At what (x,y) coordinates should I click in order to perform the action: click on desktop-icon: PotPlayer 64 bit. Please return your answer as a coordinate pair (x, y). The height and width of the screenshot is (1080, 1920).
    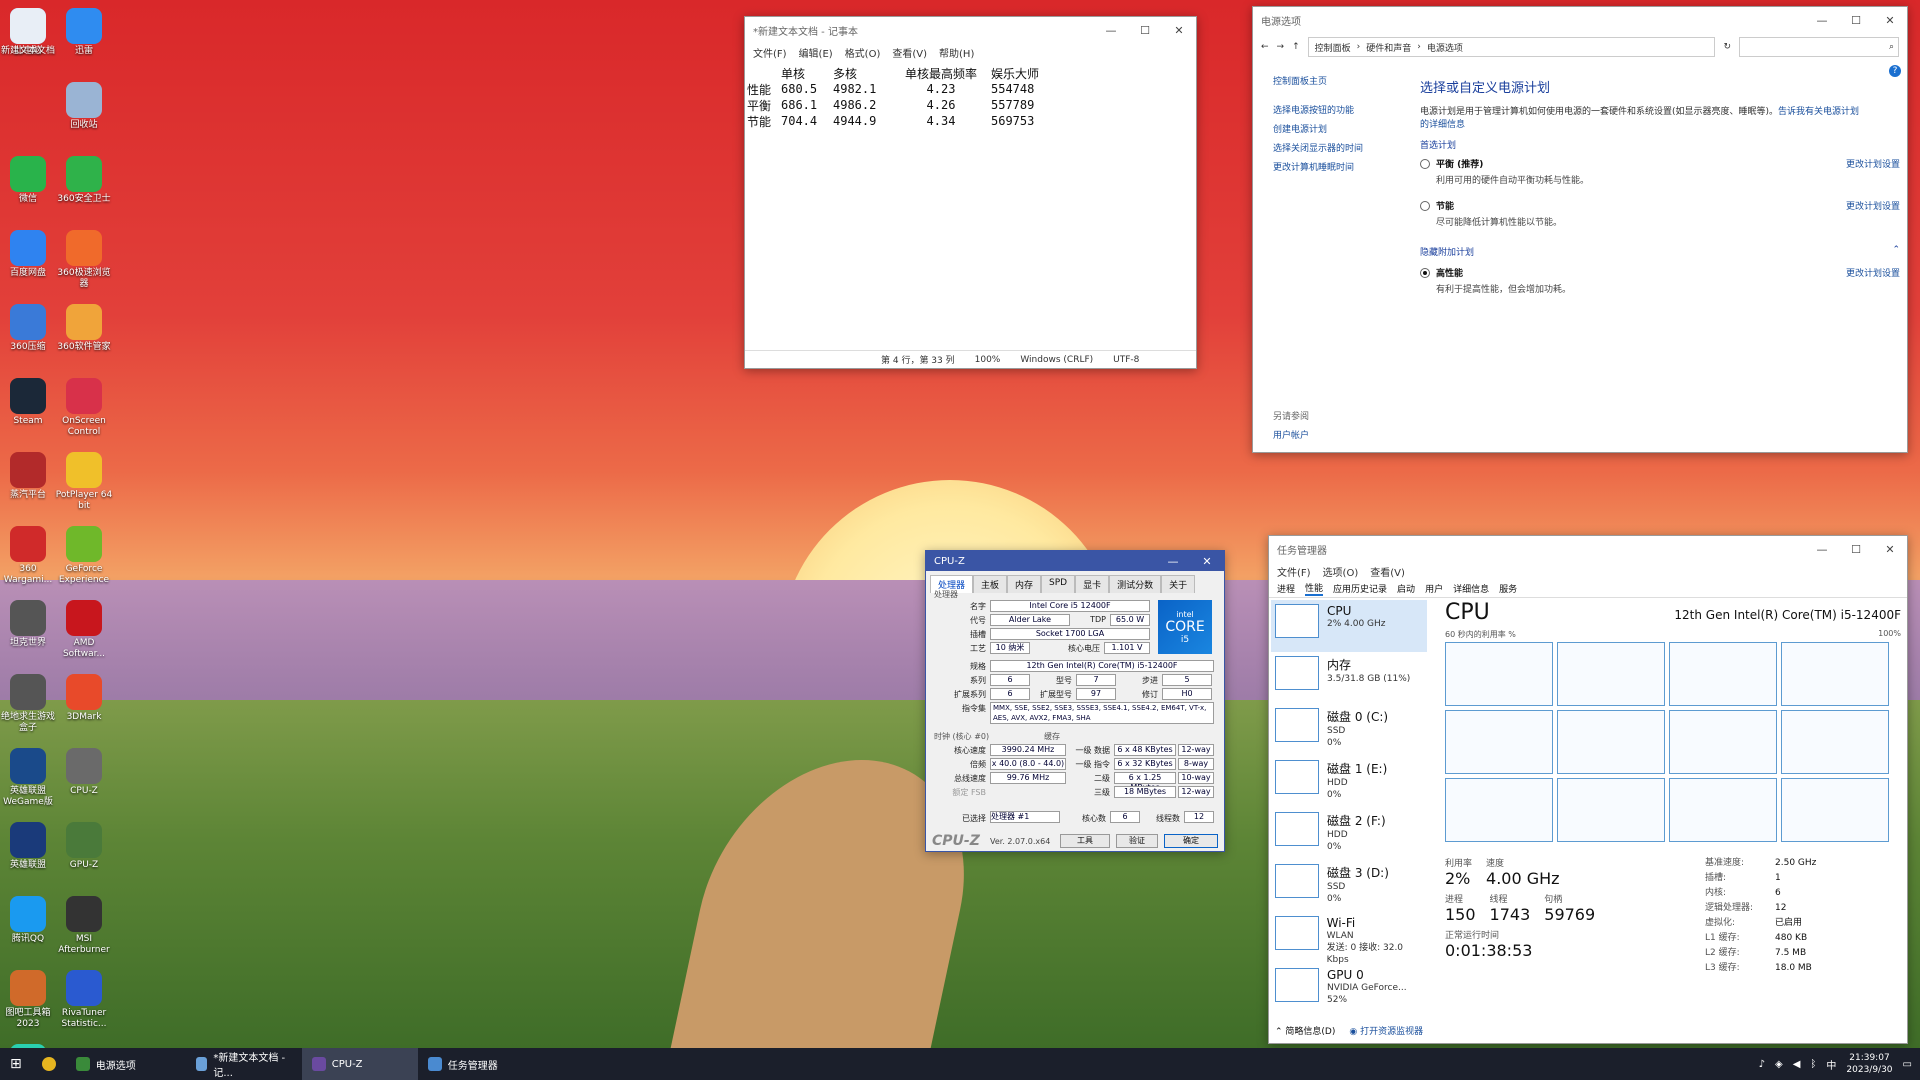
    Looking at the image, I should click on (84, 483).